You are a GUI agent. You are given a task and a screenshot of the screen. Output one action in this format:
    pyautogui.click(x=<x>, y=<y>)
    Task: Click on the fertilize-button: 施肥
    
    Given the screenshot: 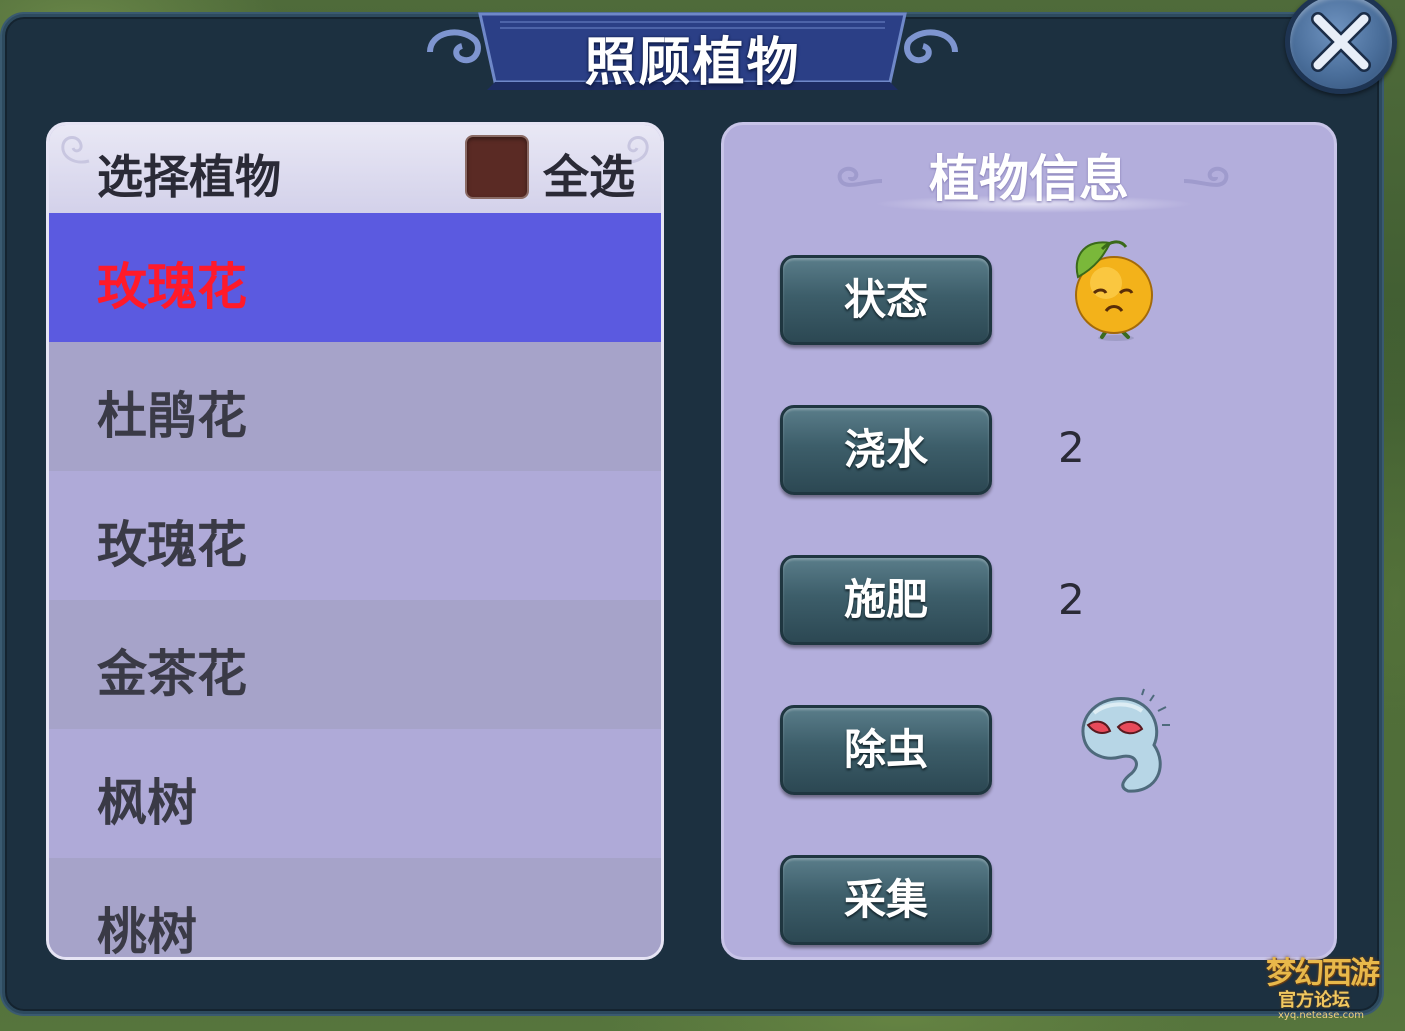 What is the action you would take?
    pyautogui.click(x=886, y=600)
    